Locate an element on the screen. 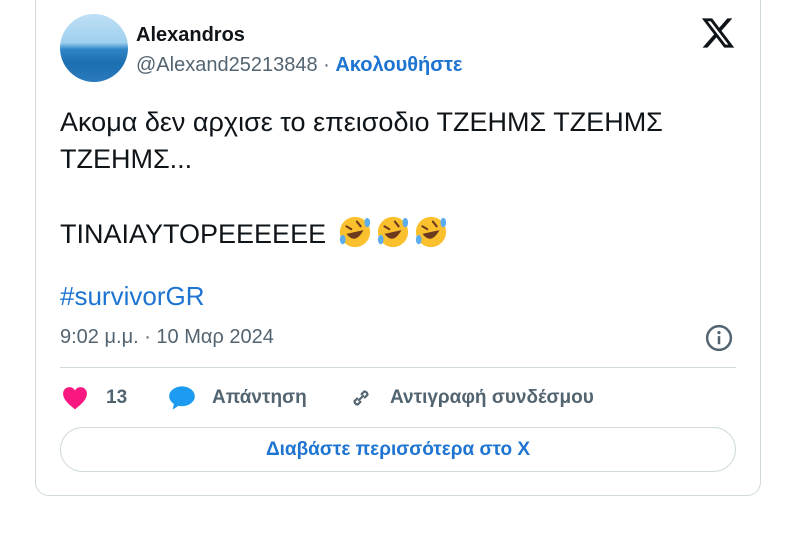 The width and height of the screenshot is (800, 553). reply-bubble-icon is located at coordinates (182, 398).